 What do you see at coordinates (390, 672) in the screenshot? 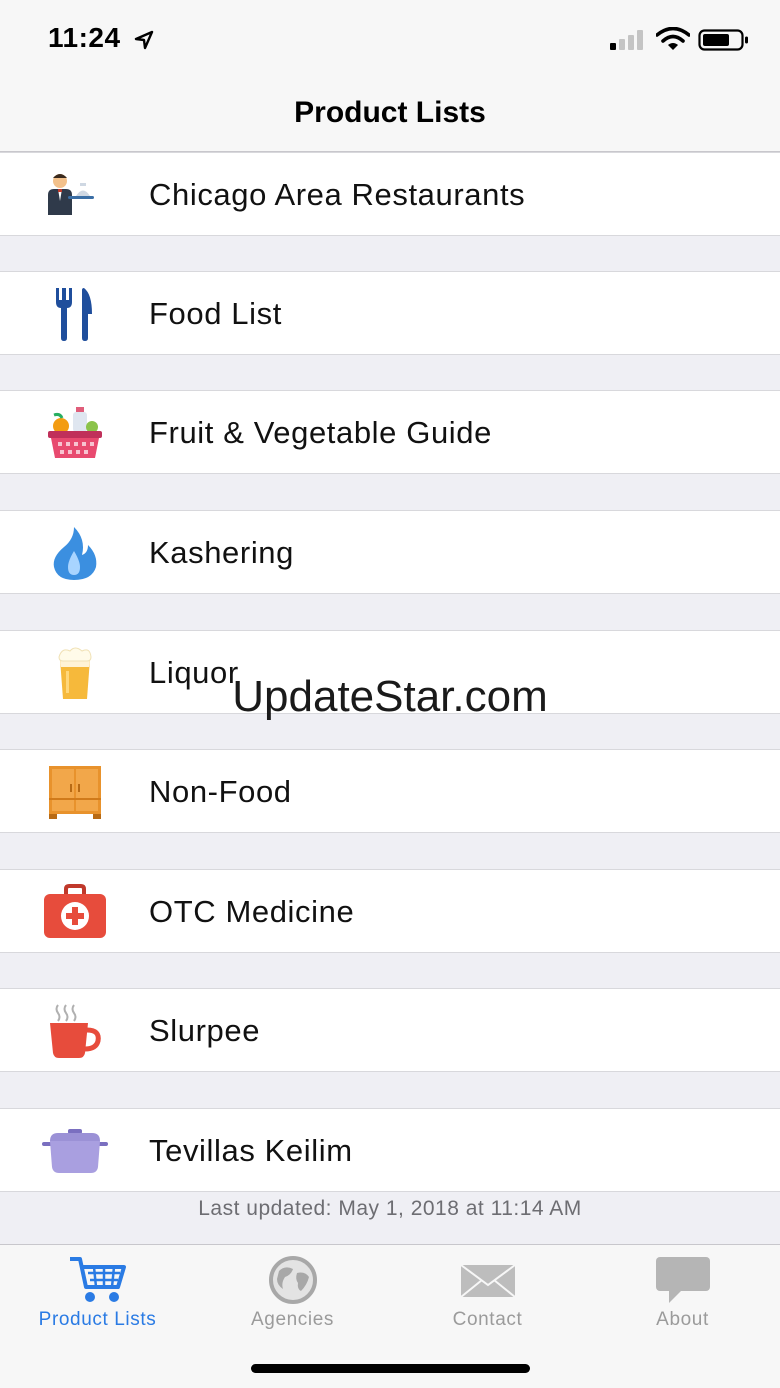
I see `list-item-liquor: Liquor` at bounding box center [390, 672].